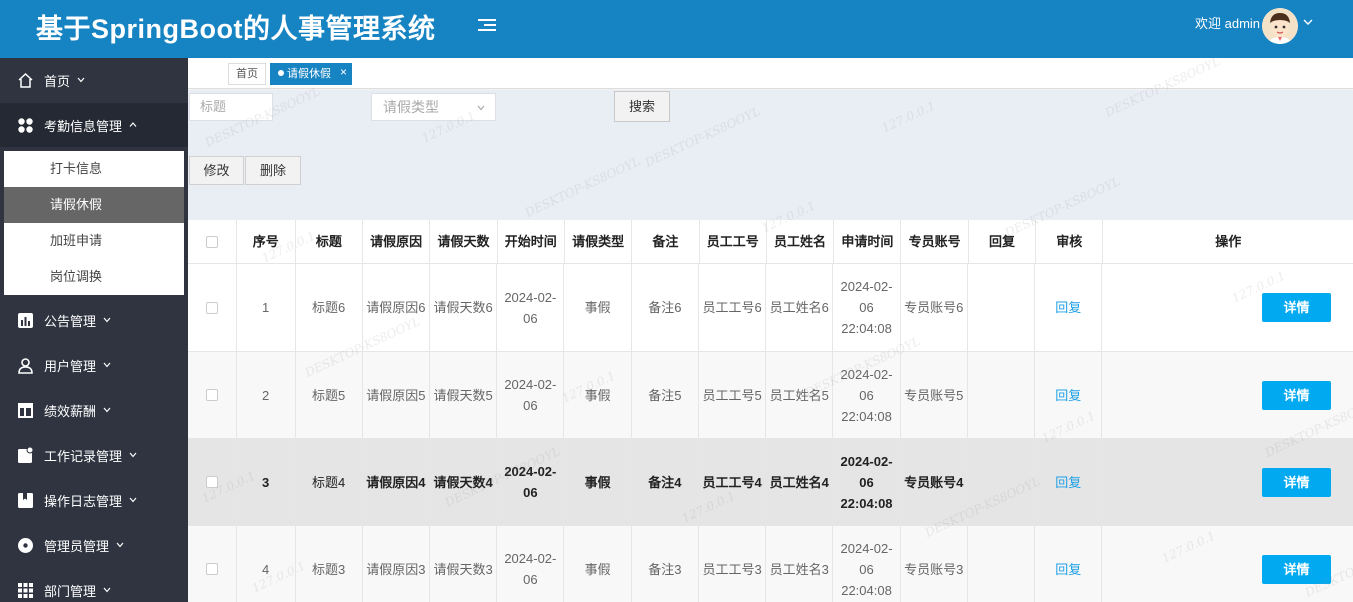  Describe the element at coordinates (281, 73) in the screenshot. I see `active-dot-icon` at that location.